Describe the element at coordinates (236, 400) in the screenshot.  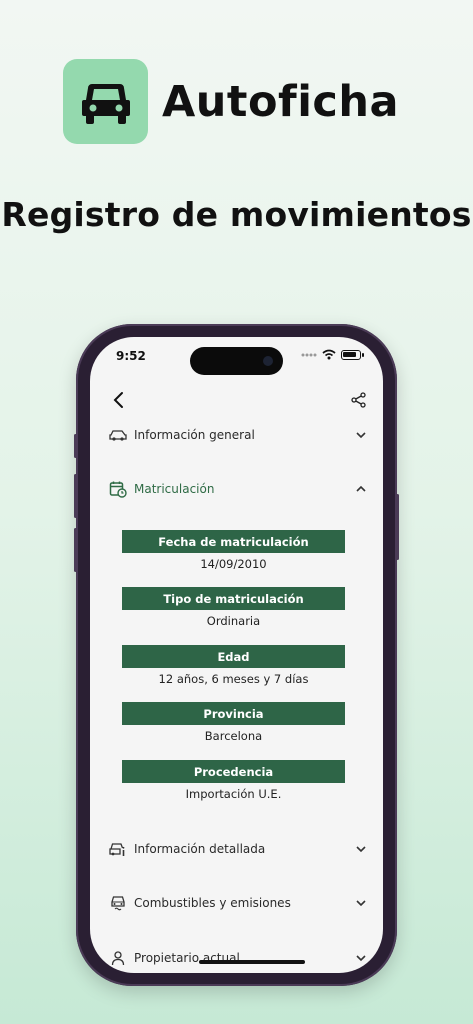
I see `navigation-bar` at that location.